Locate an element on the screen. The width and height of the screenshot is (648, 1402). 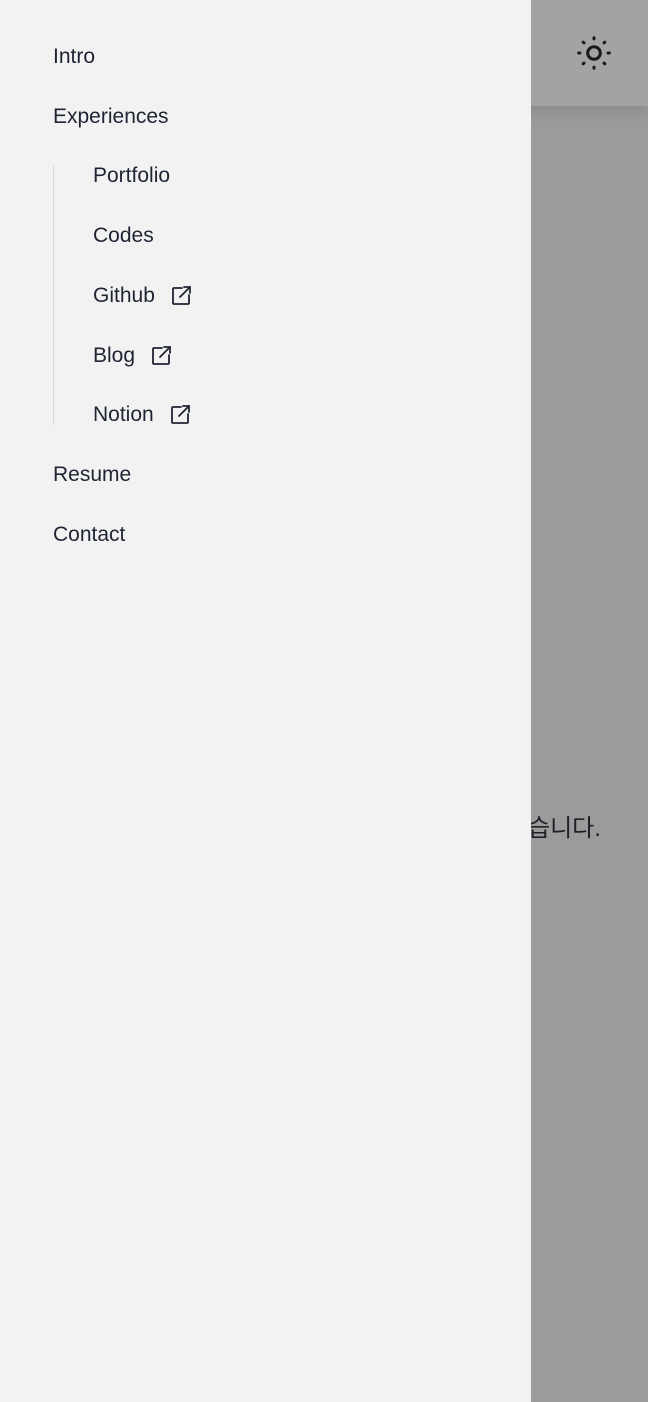
nav-subitem-label: Notion is located at coordinates (123, 414).